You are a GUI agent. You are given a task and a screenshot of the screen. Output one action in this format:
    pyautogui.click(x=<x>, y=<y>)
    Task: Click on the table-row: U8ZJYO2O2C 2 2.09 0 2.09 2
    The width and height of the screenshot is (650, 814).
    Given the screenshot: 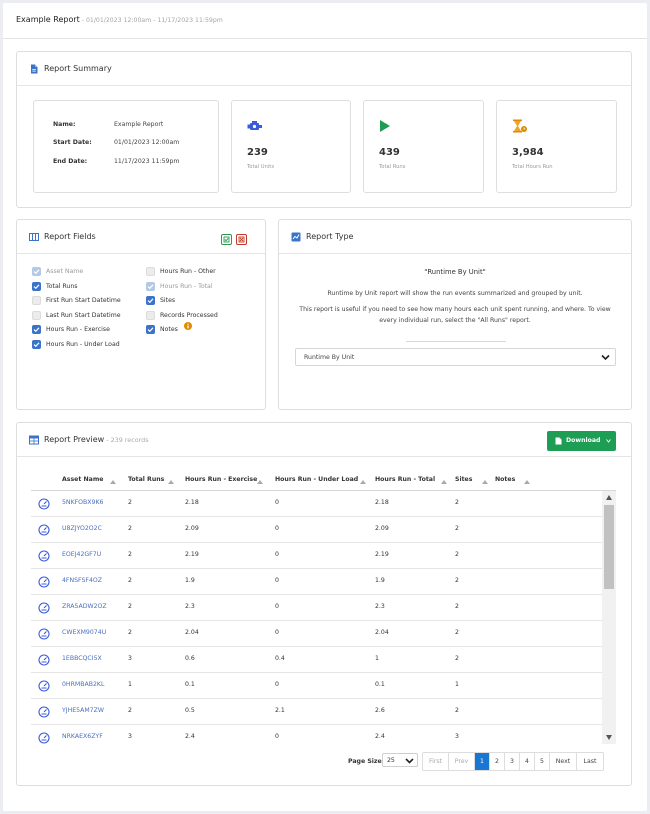 What is the action you would take?
    pyautogui.click(x=316, y=530)
    